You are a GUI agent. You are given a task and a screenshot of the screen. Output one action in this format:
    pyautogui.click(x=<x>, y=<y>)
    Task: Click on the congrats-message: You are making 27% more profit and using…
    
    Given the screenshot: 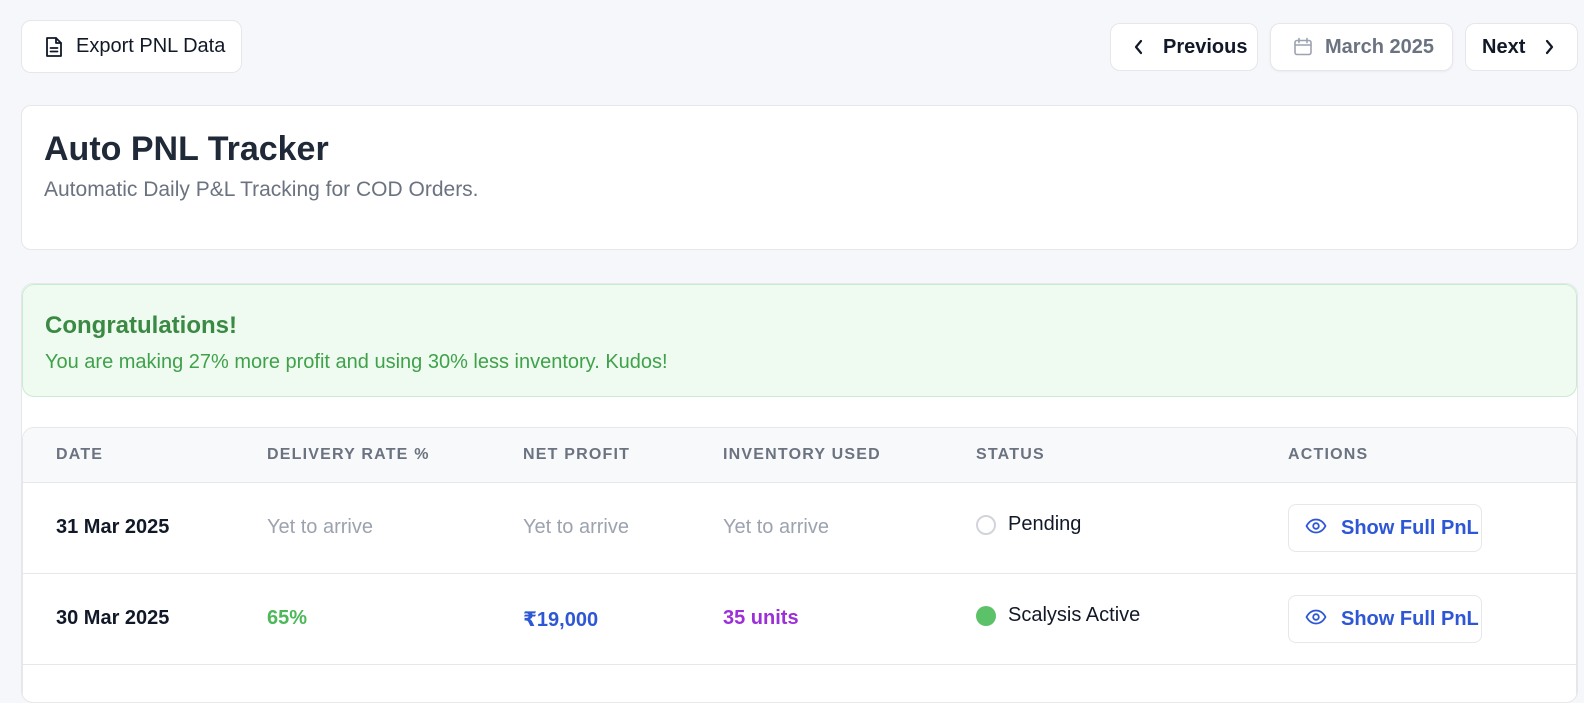 What is the action you would take?
    pyautogui.click(x=356, y=362)
    